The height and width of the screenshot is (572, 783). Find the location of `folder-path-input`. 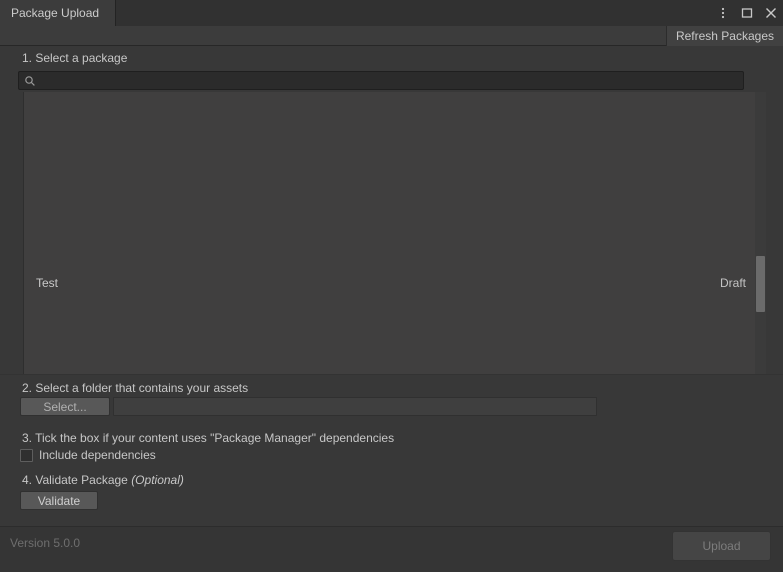

folder-path-input is located at coordinates (355, 406).